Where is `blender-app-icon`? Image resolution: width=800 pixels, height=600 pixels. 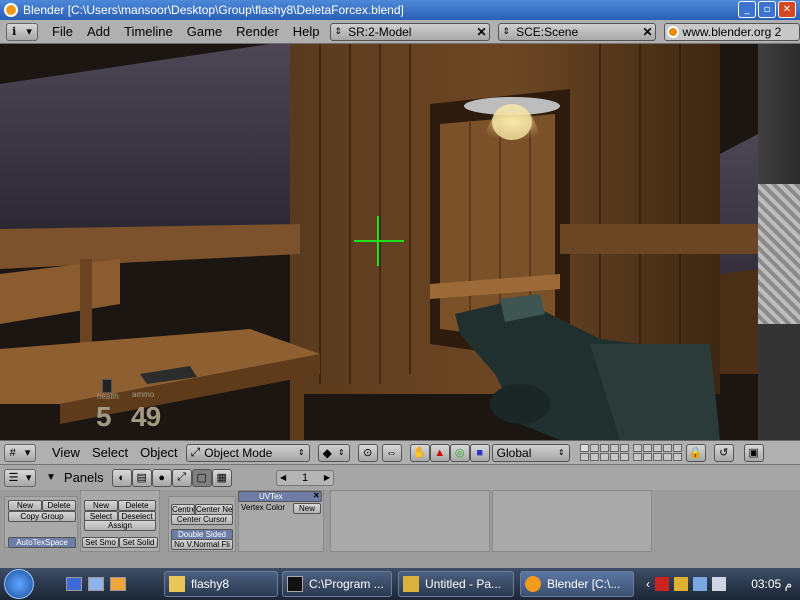
blender-app-icon is located at coordinates (11, 10).